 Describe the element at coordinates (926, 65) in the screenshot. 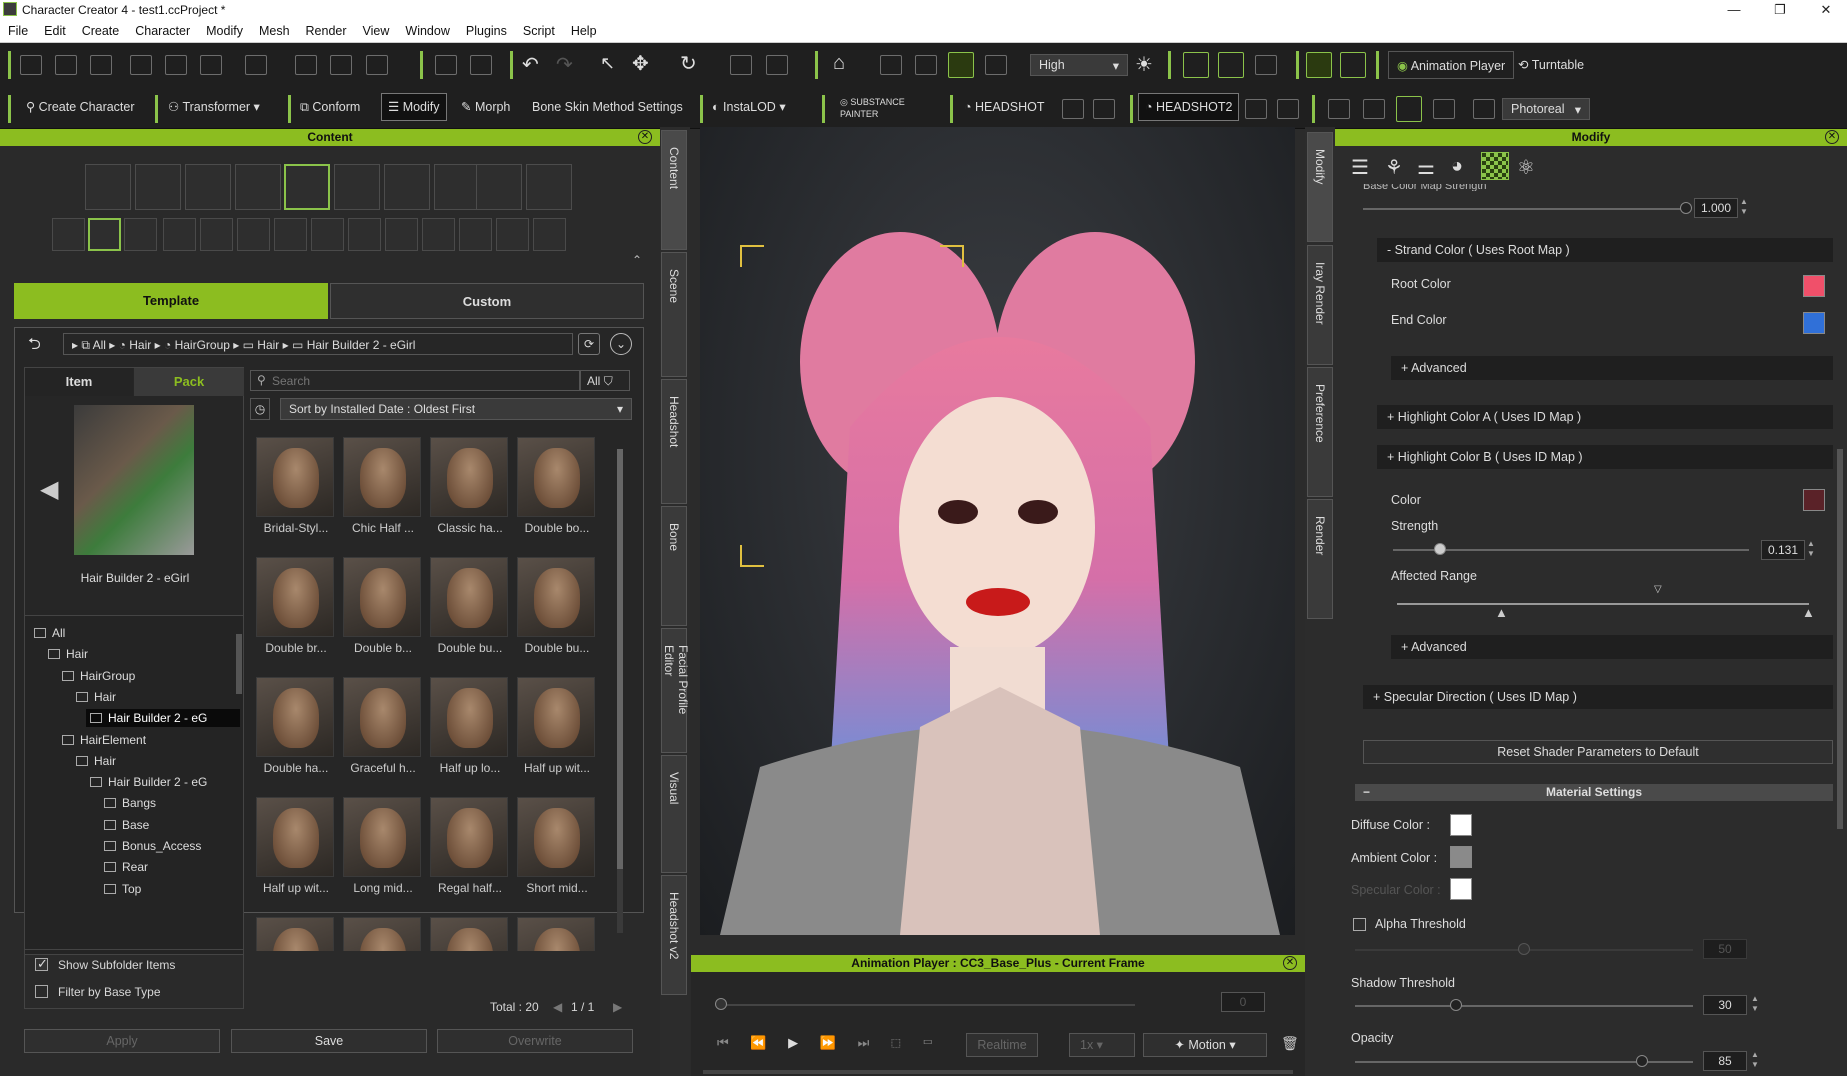

I see `zoom-extents-icon` at that location.